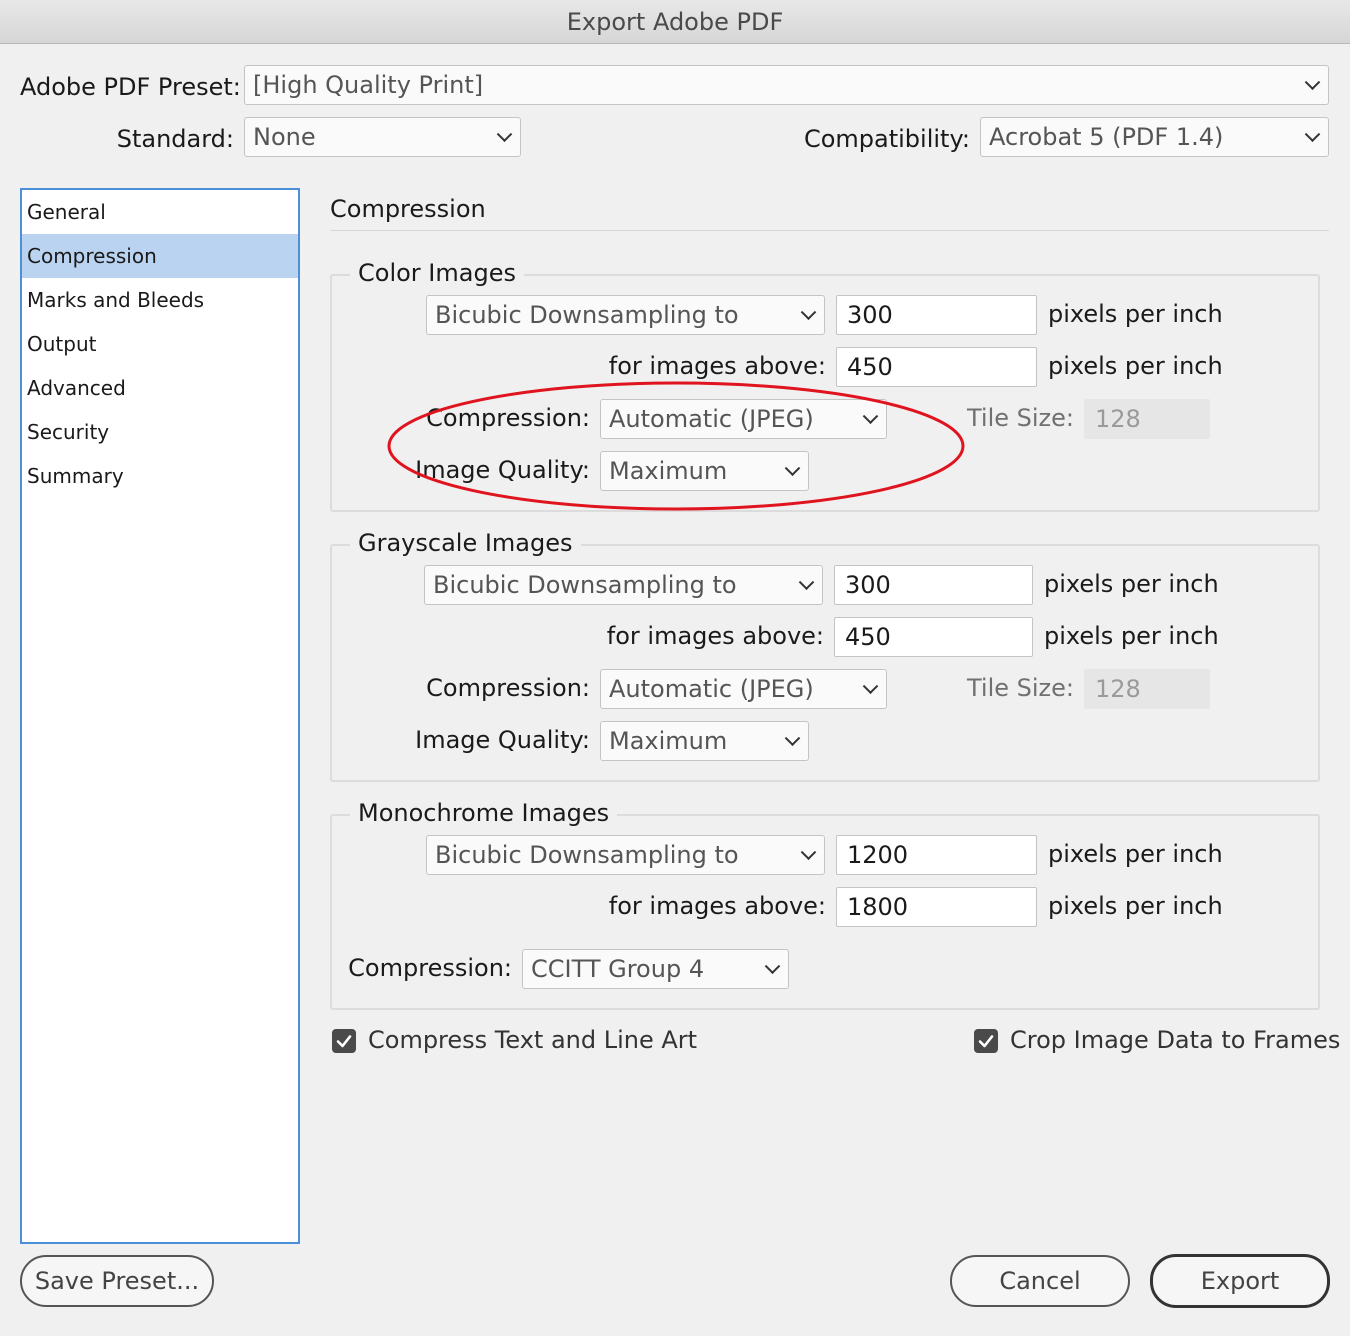  What do you see at coordinates (532, 1040) in the screenshot?
I see `compress-text-label: Compress Text and Line Art` at bounding box center [532, 1040].